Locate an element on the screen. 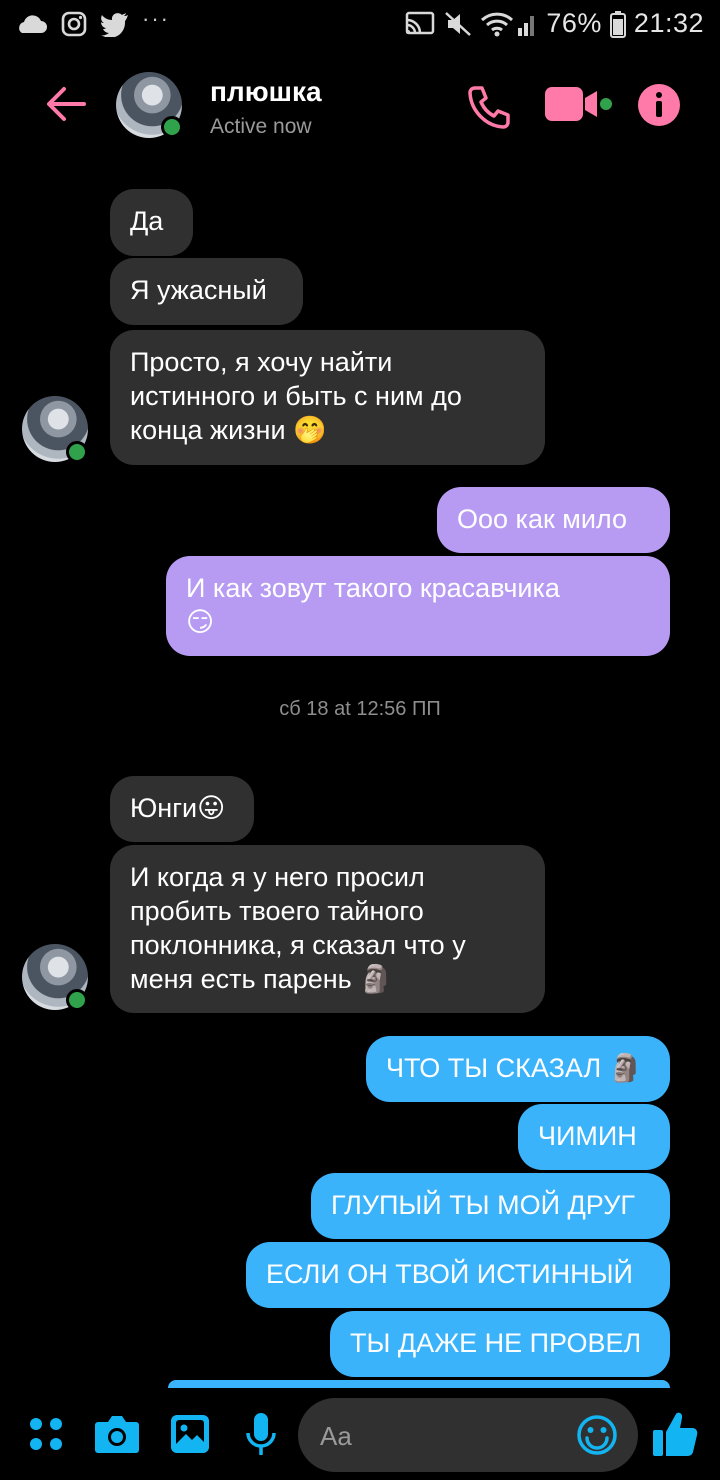  outgoing-message: ТЫ ДАЖЕ НЕ ПРОВЕЛ is located at coordinates (500, 1344).